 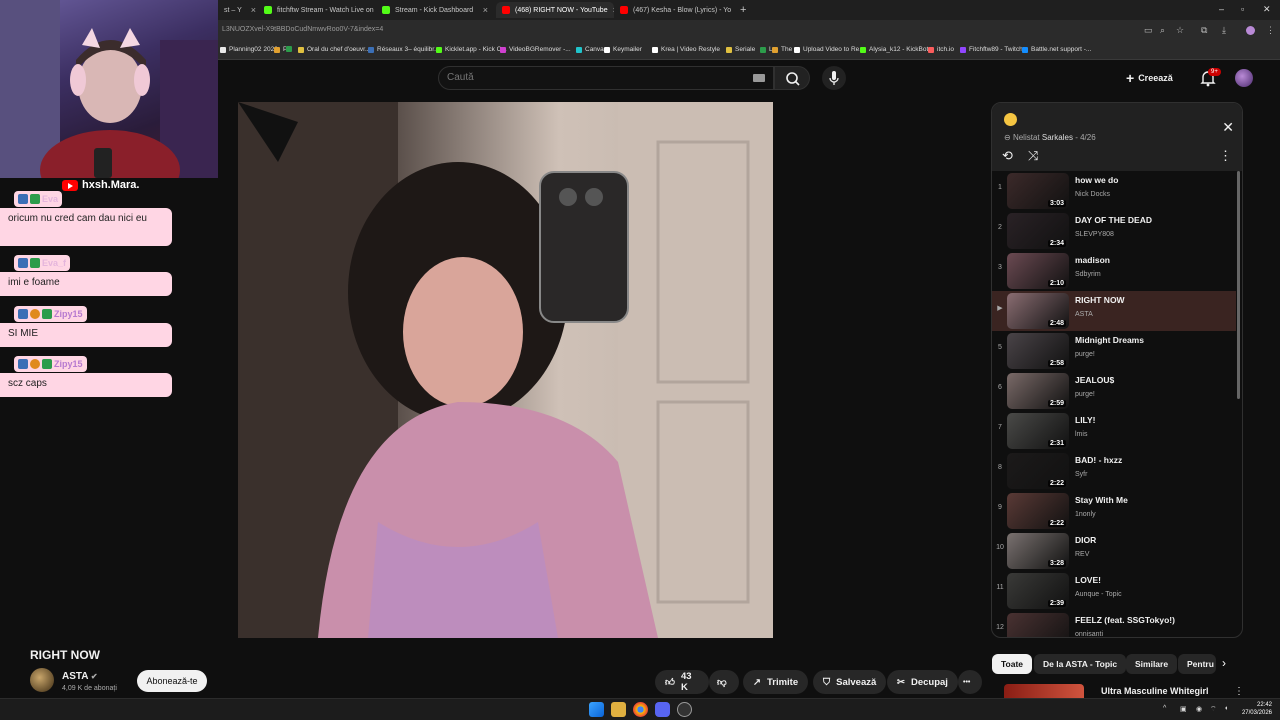 What do you see at coordinates (776, 682) in the screenshot?
I see `share-button: ↗ Trimite` at bounding box center [776, 682].